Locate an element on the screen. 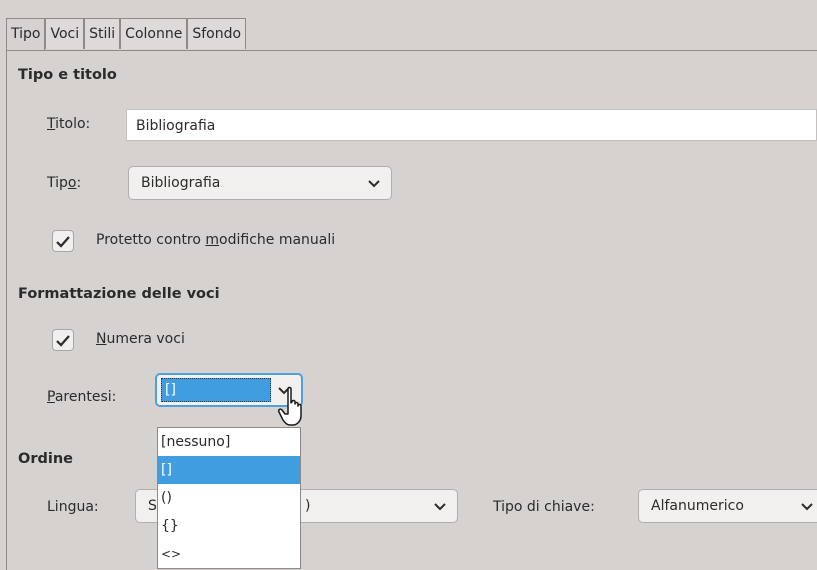 Image resolution: width=817 pixels, height=570 pixels. key-type-select: Alfanumerico is located at coordinates (727, 506).